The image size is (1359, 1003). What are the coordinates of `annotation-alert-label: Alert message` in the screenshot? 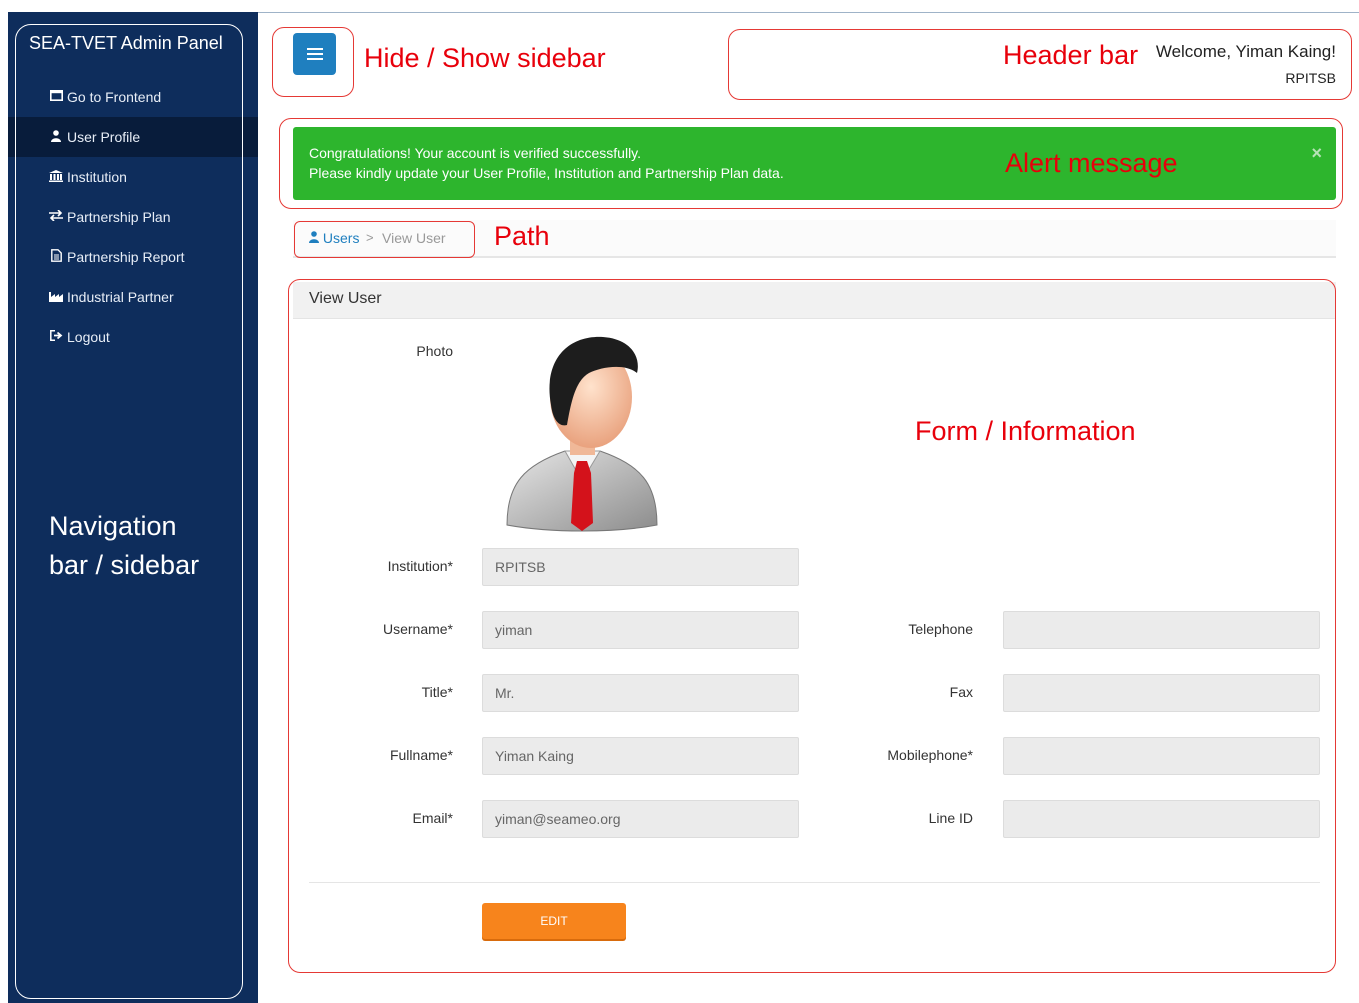 It's located at (1091, 163).